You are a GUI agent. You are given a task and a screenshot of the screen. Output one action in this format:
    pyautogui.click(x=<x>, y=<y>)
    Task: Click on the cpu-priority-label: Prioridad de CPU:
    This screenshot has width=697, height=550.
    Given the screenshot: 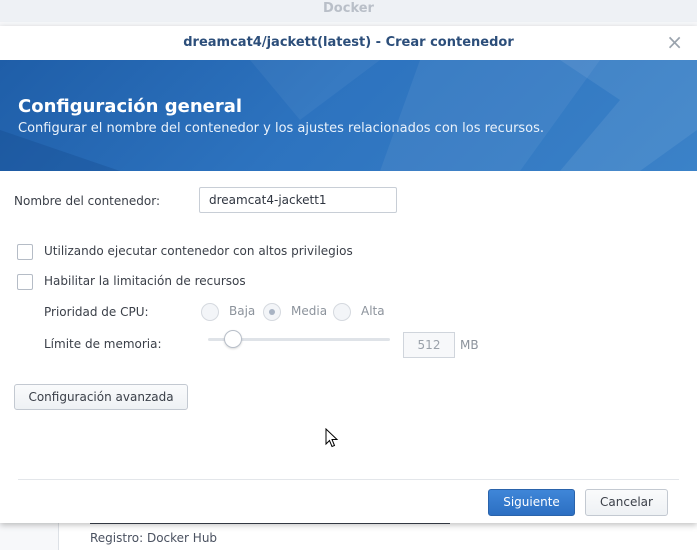 What is the action you would take?
    pyautogui.click(x=96, y=312)
    